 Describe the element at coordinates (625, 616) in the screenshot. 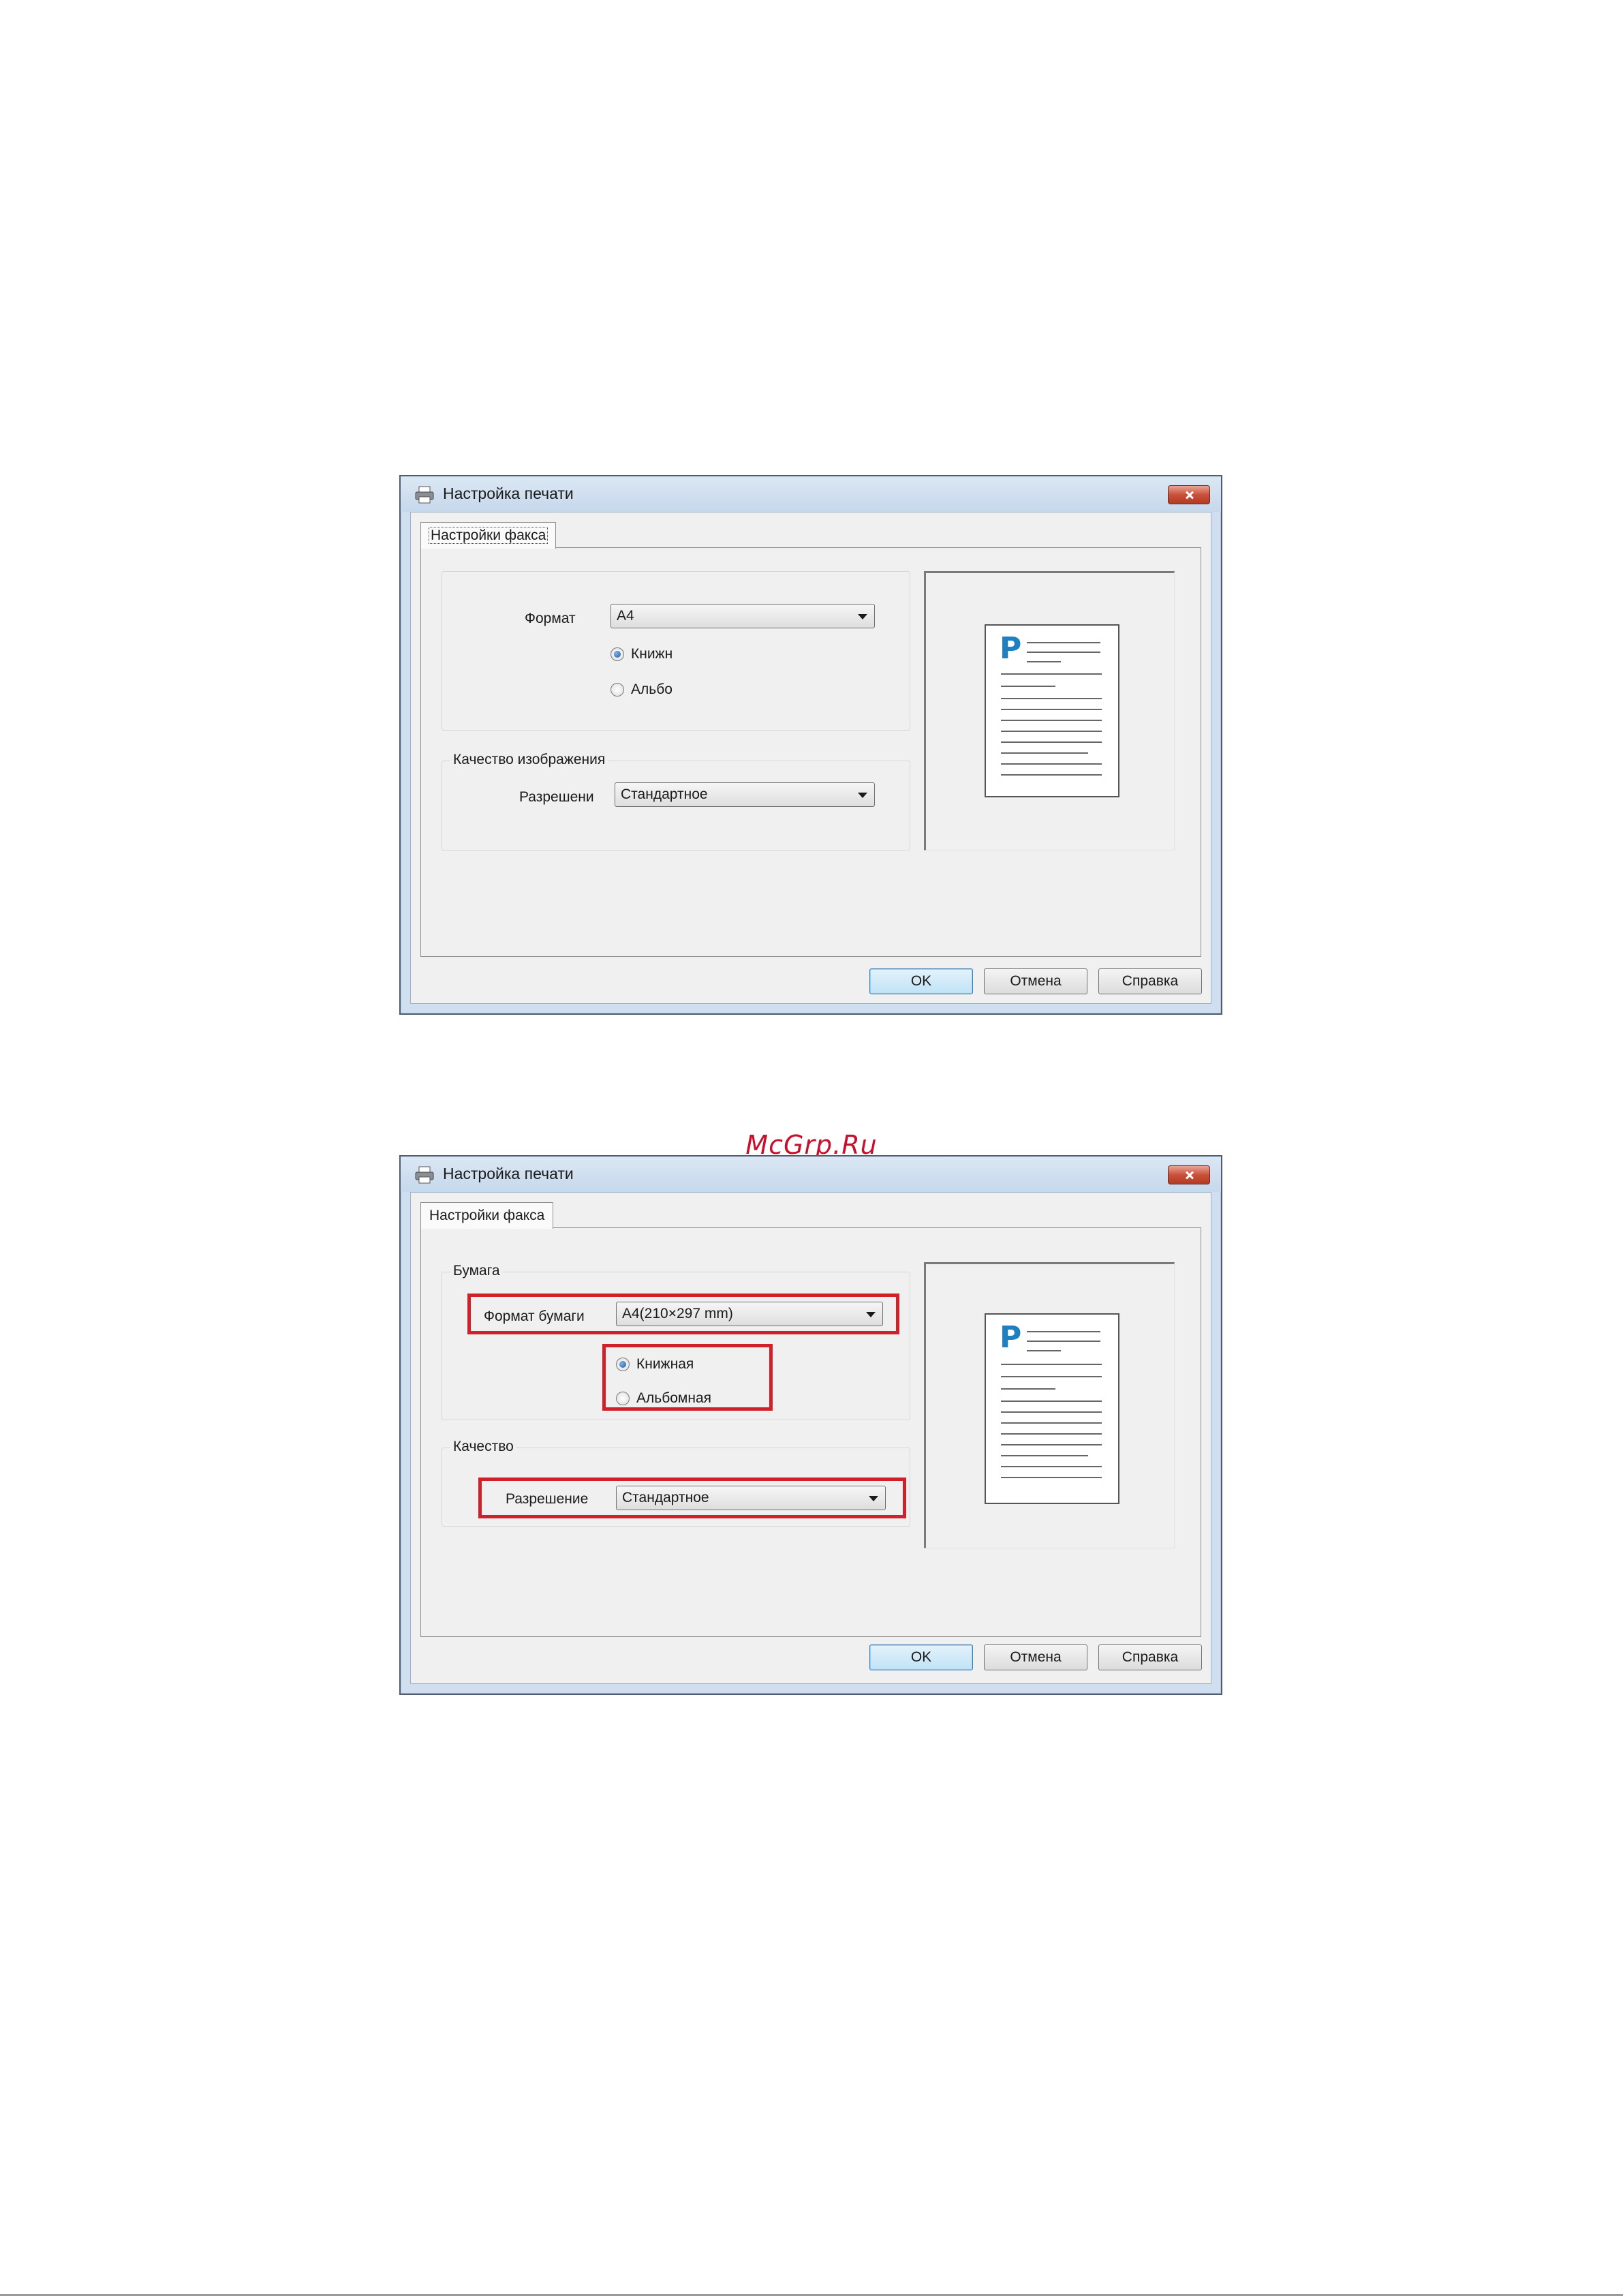

I see `format-value: A4` at that location.